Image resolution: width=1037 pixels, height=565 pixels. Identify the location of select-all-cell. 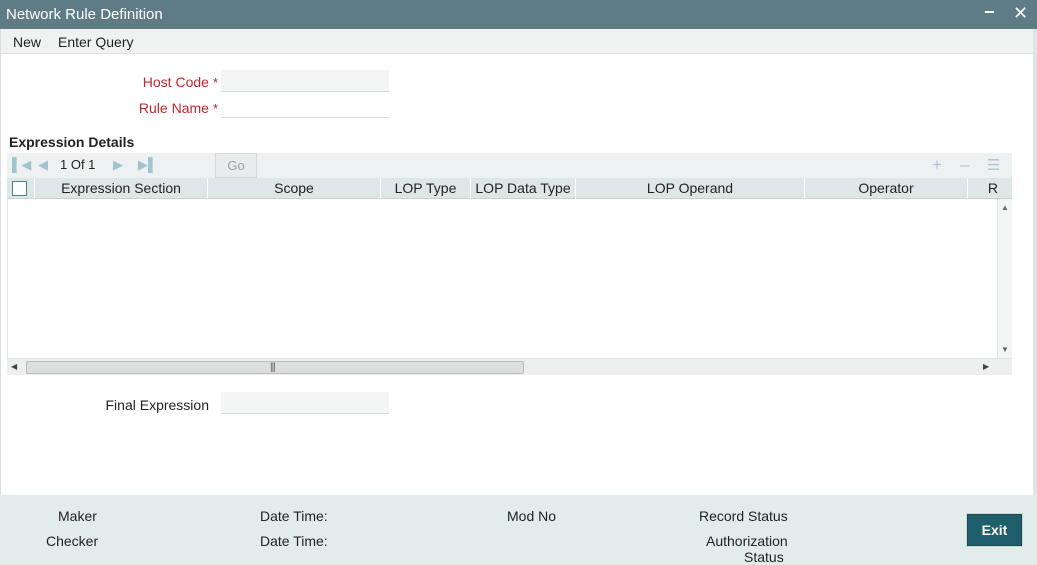
(21, 188).